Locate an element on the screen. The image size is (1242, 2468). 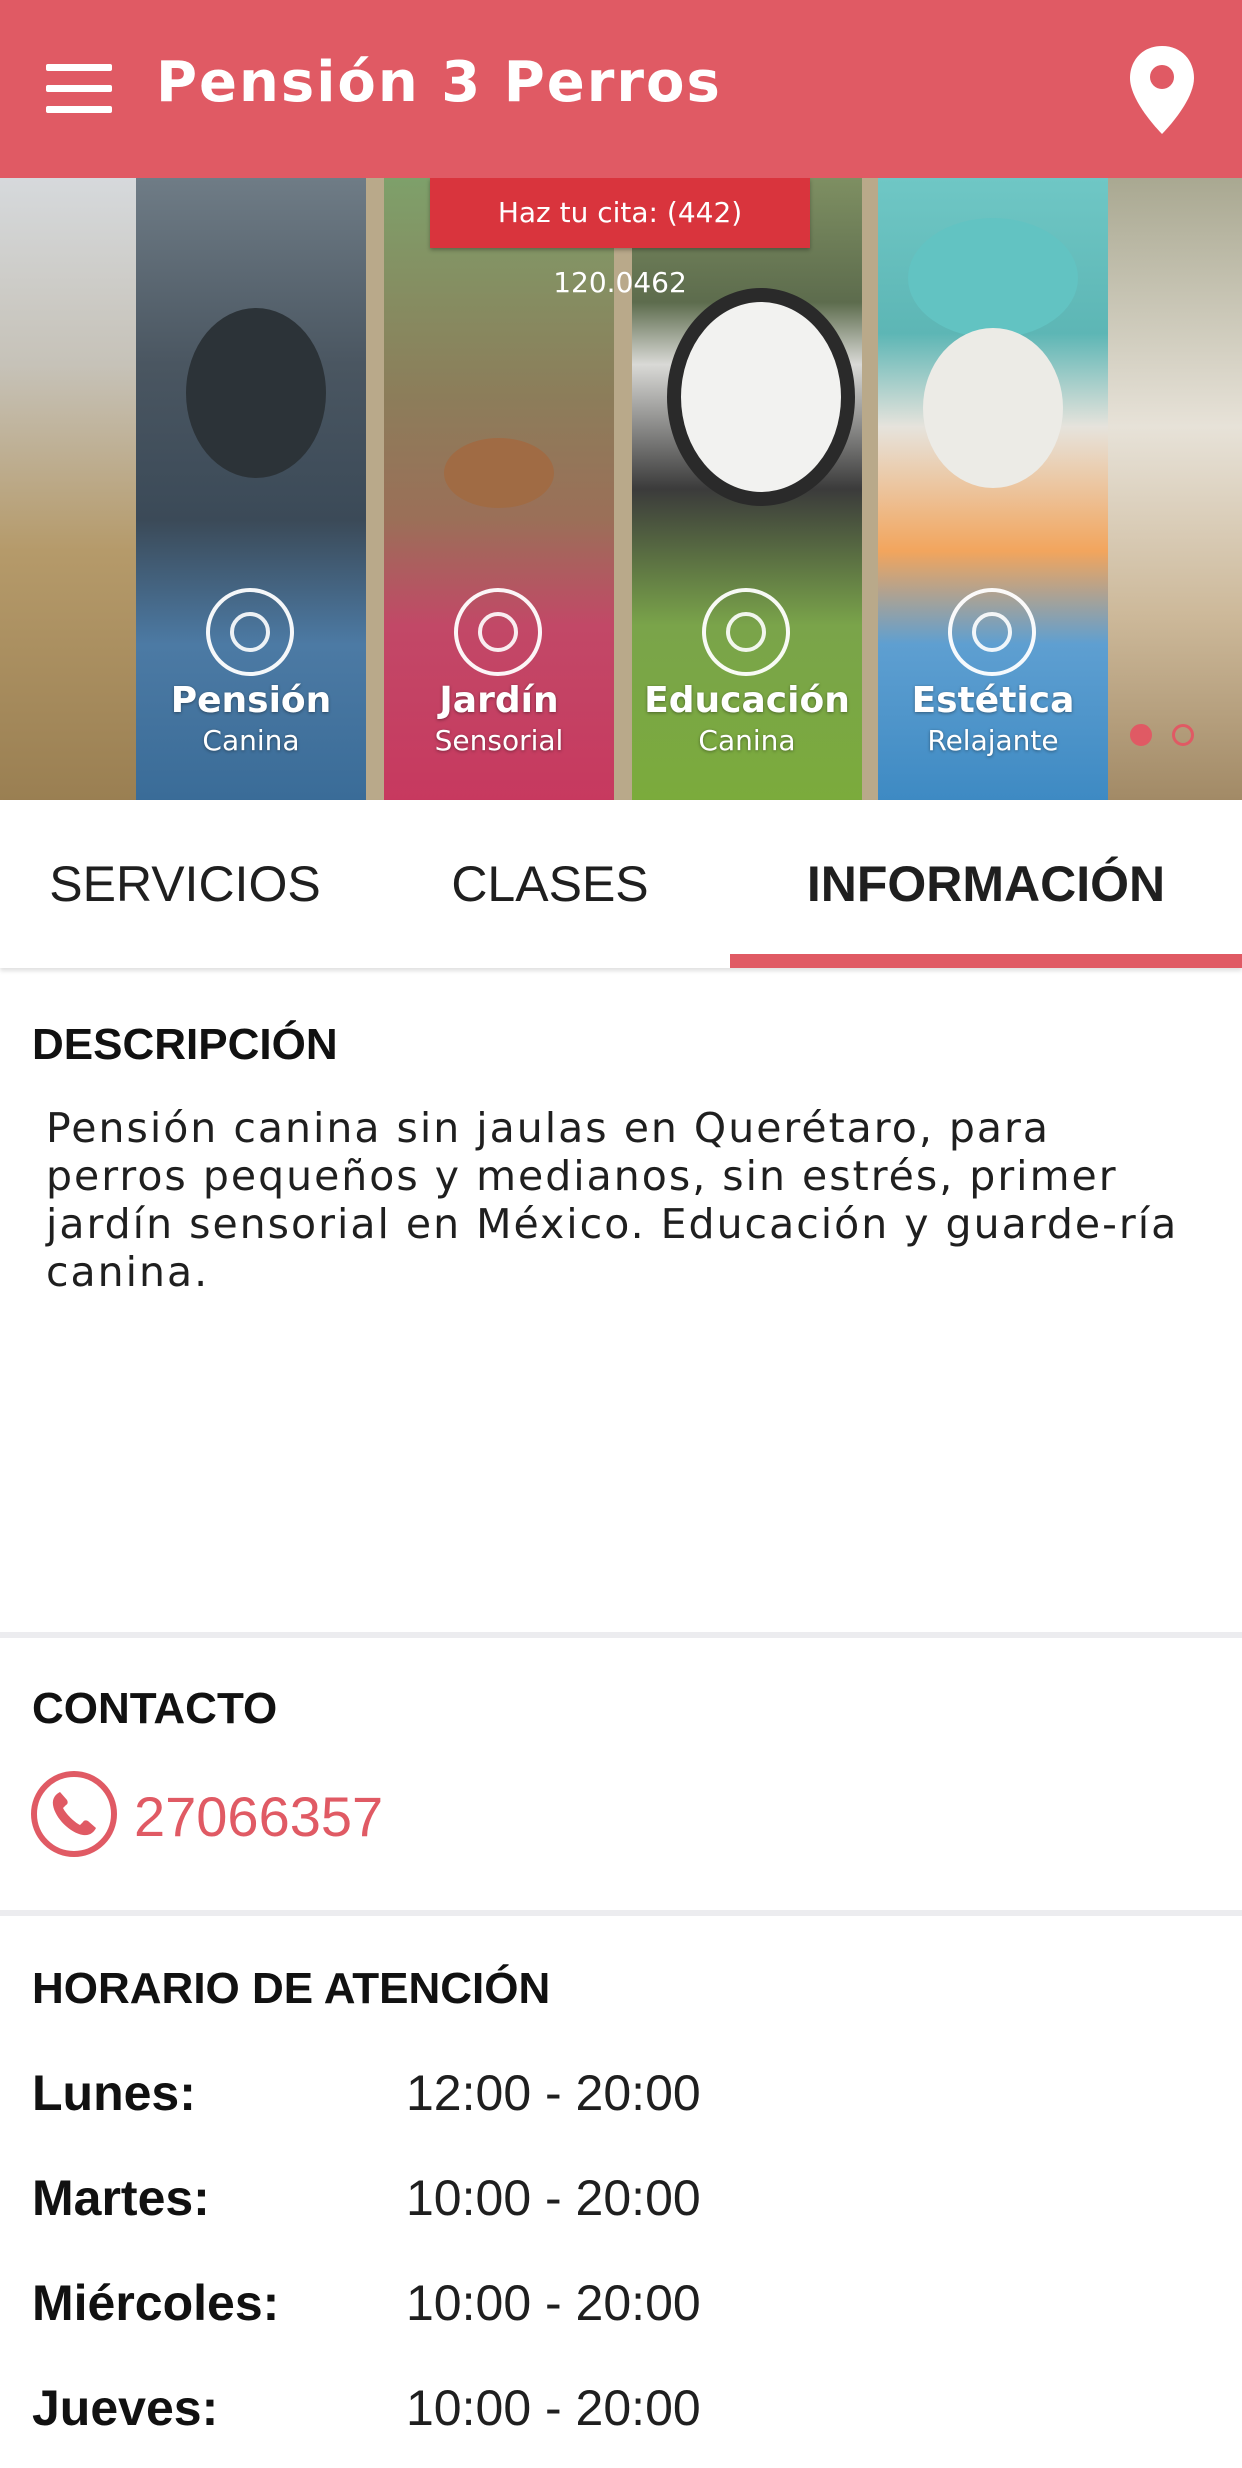
panel-title: Estética is located at coordinates (993, 700).